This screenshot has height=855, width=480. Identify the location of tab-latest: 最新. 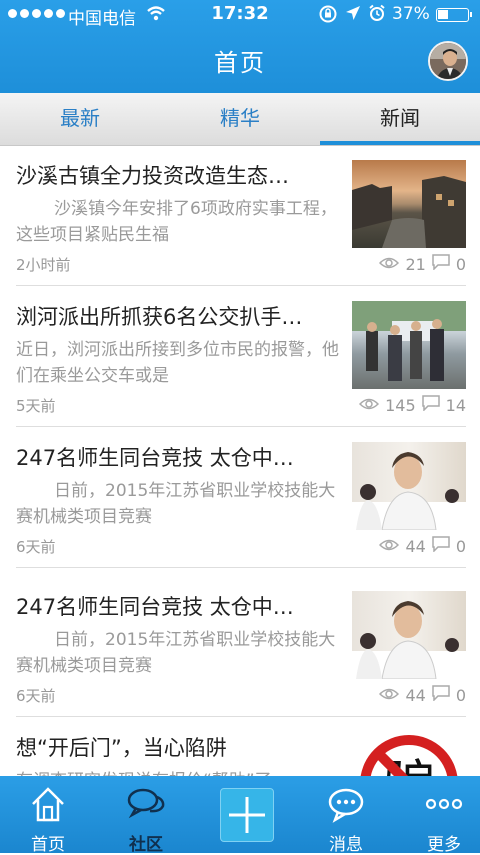
(80, 119).